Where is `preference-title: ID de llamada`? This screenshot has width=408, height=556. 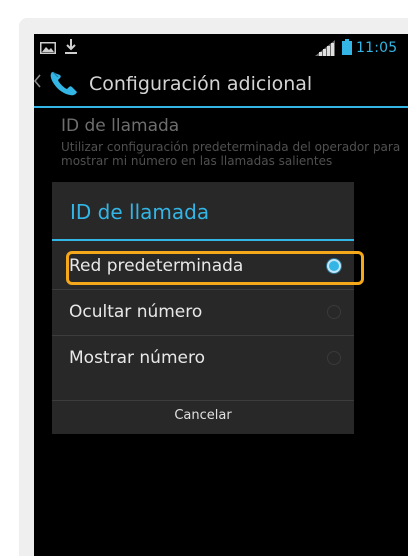 preference-title: ID de llamada is located at coordinates (120, 126).